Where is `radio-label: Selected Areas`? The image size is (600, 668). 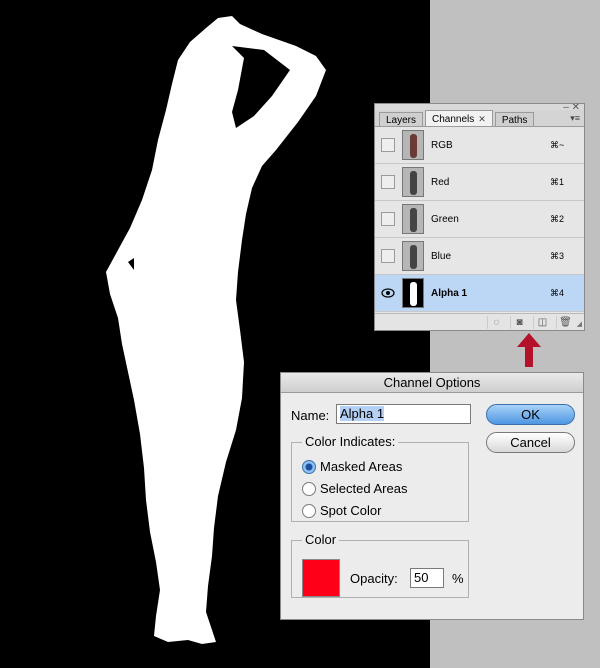
radio-label: Selected Areas is located at coordinates (364, 488).